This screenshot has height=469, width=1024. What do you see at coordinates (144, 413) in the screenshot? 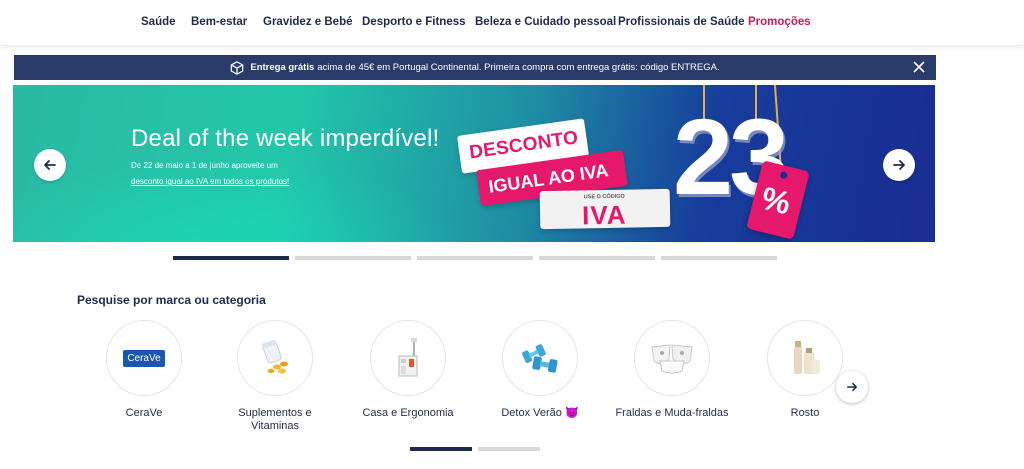
I see `category-label: CeraVe` at bounding box center [144, 413].